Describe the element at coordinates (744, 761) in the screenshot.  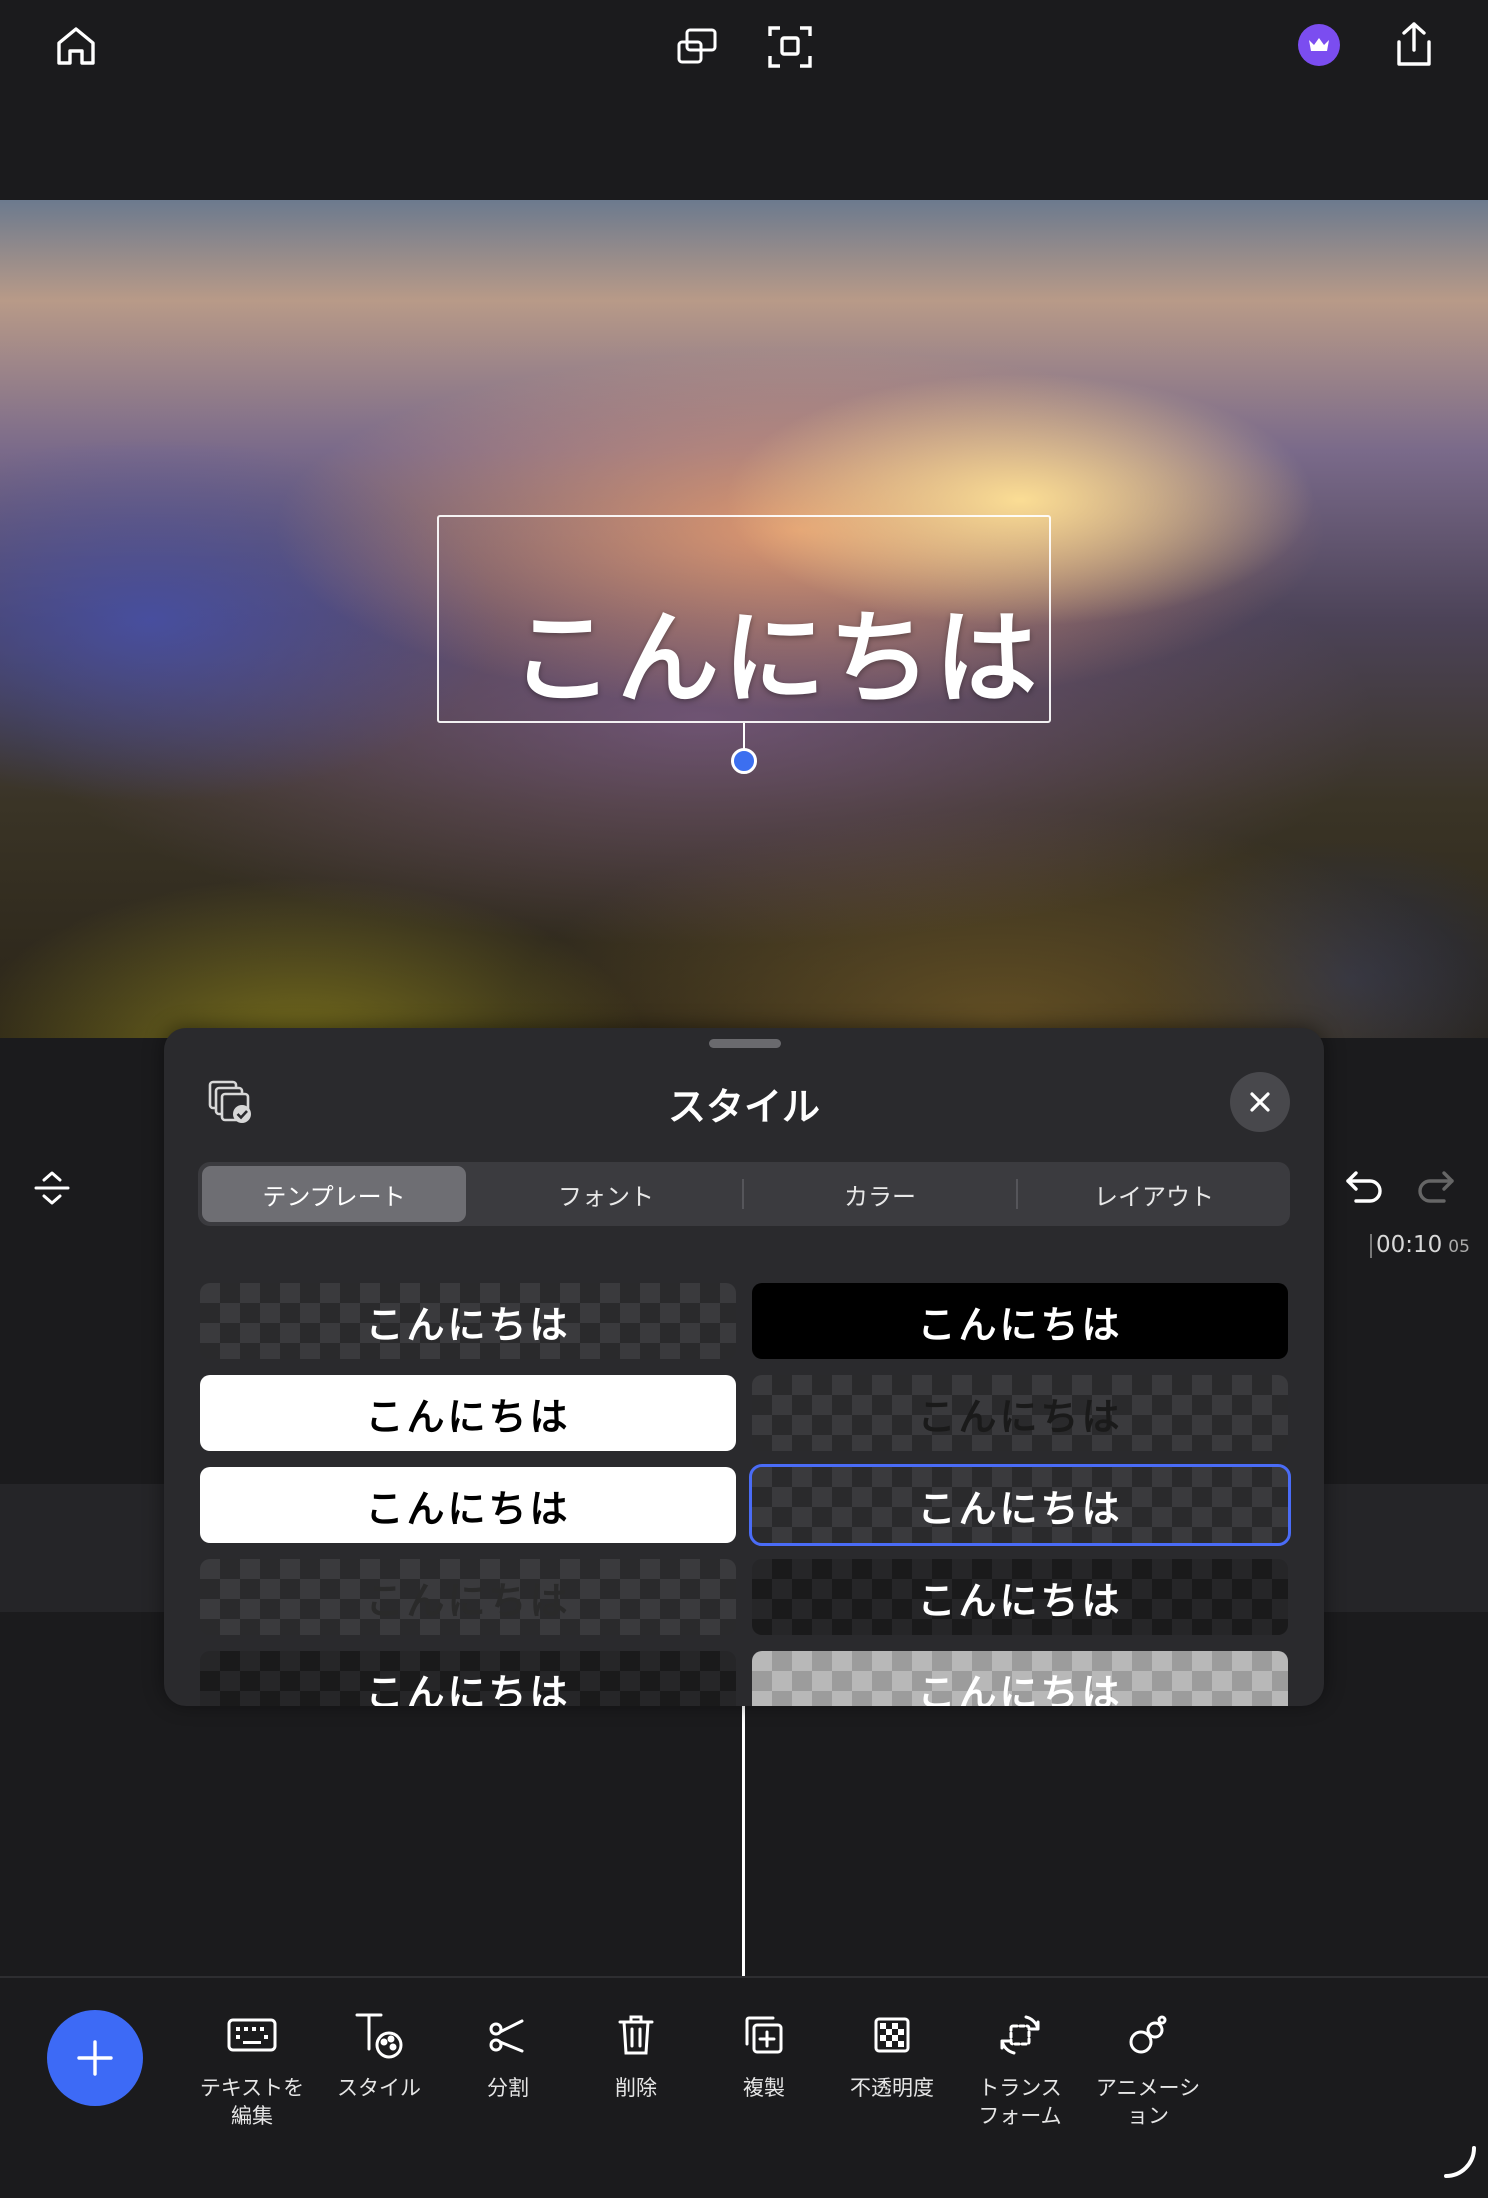
I see `rotate-handle` at that location.